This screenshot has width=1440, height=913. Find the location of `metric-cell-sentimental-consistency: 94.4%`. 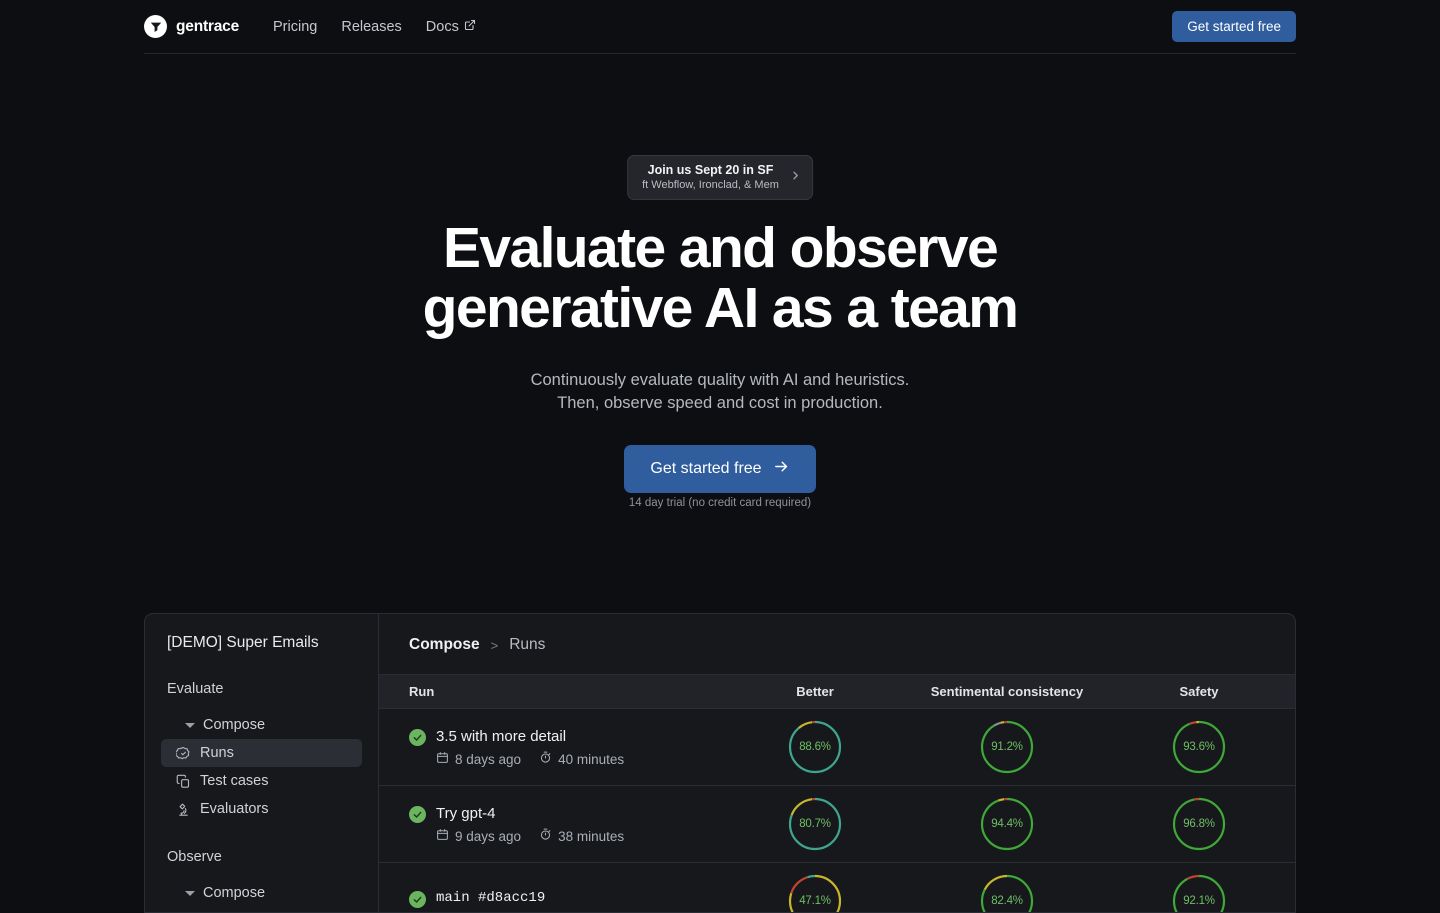

metric-cell-sentimental-consistency: 94.4% is located at coordinates (1007, 824).